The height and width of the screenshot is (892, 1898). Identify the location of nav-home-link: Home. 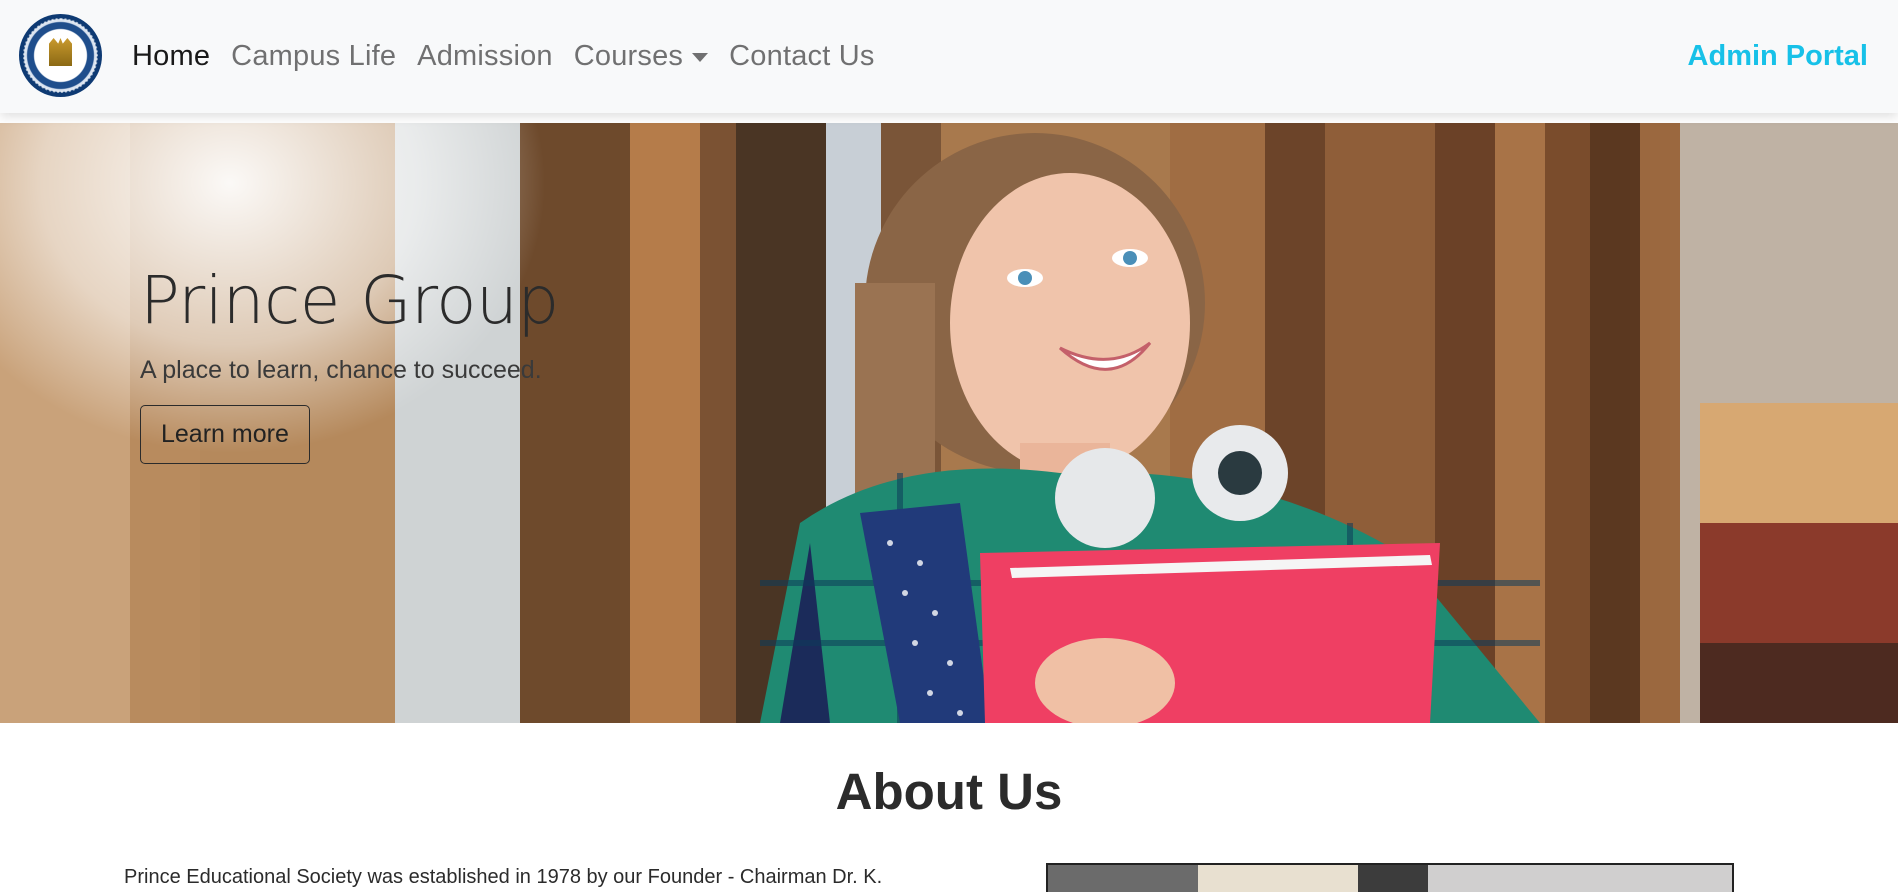
(171, 56).